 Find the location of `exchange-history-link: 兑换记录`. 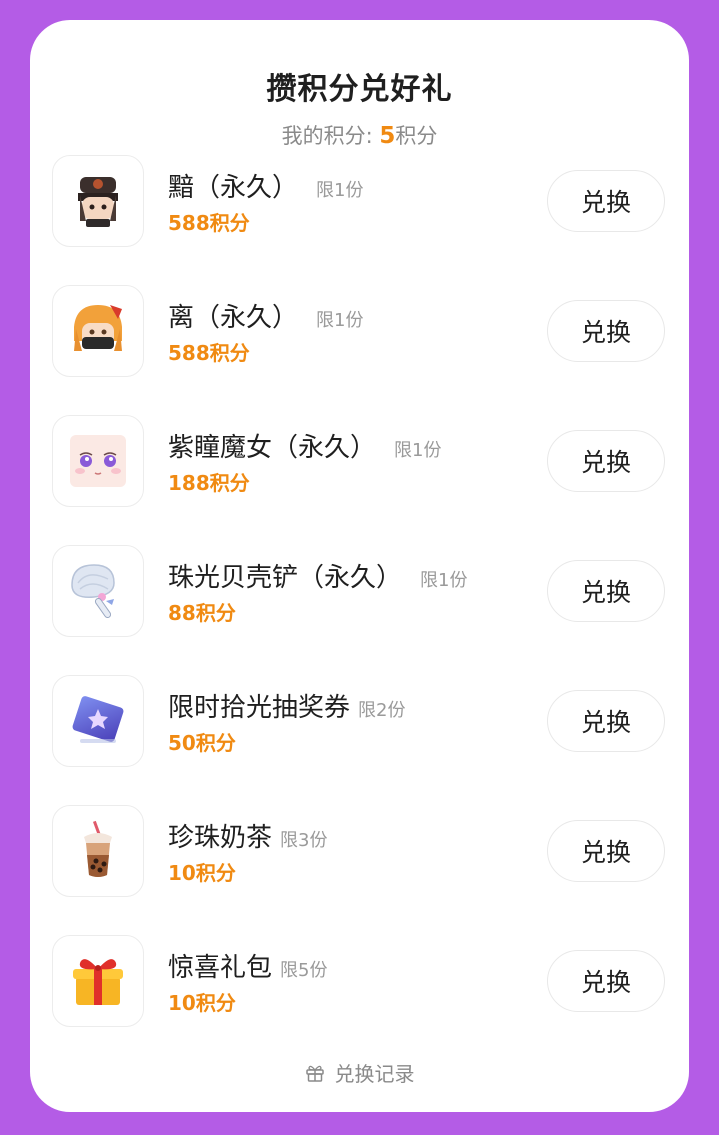

exchange-history-link: 兑换记录 is located at coordinates (359, 1072).